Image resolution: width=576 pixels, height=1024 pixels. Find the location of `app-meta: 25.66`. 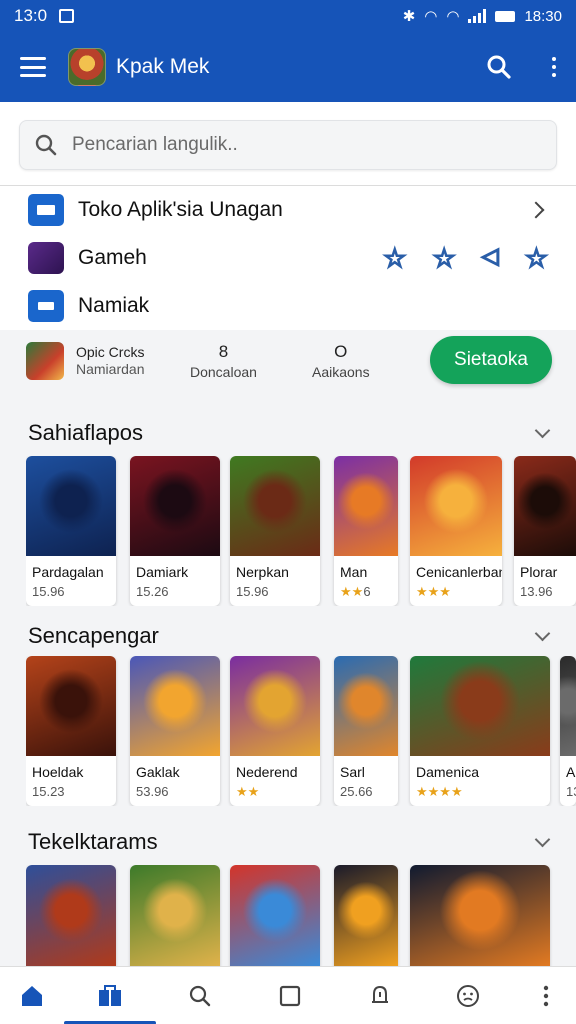

app-meta: 25.66 is located at coordinates (356, 791).